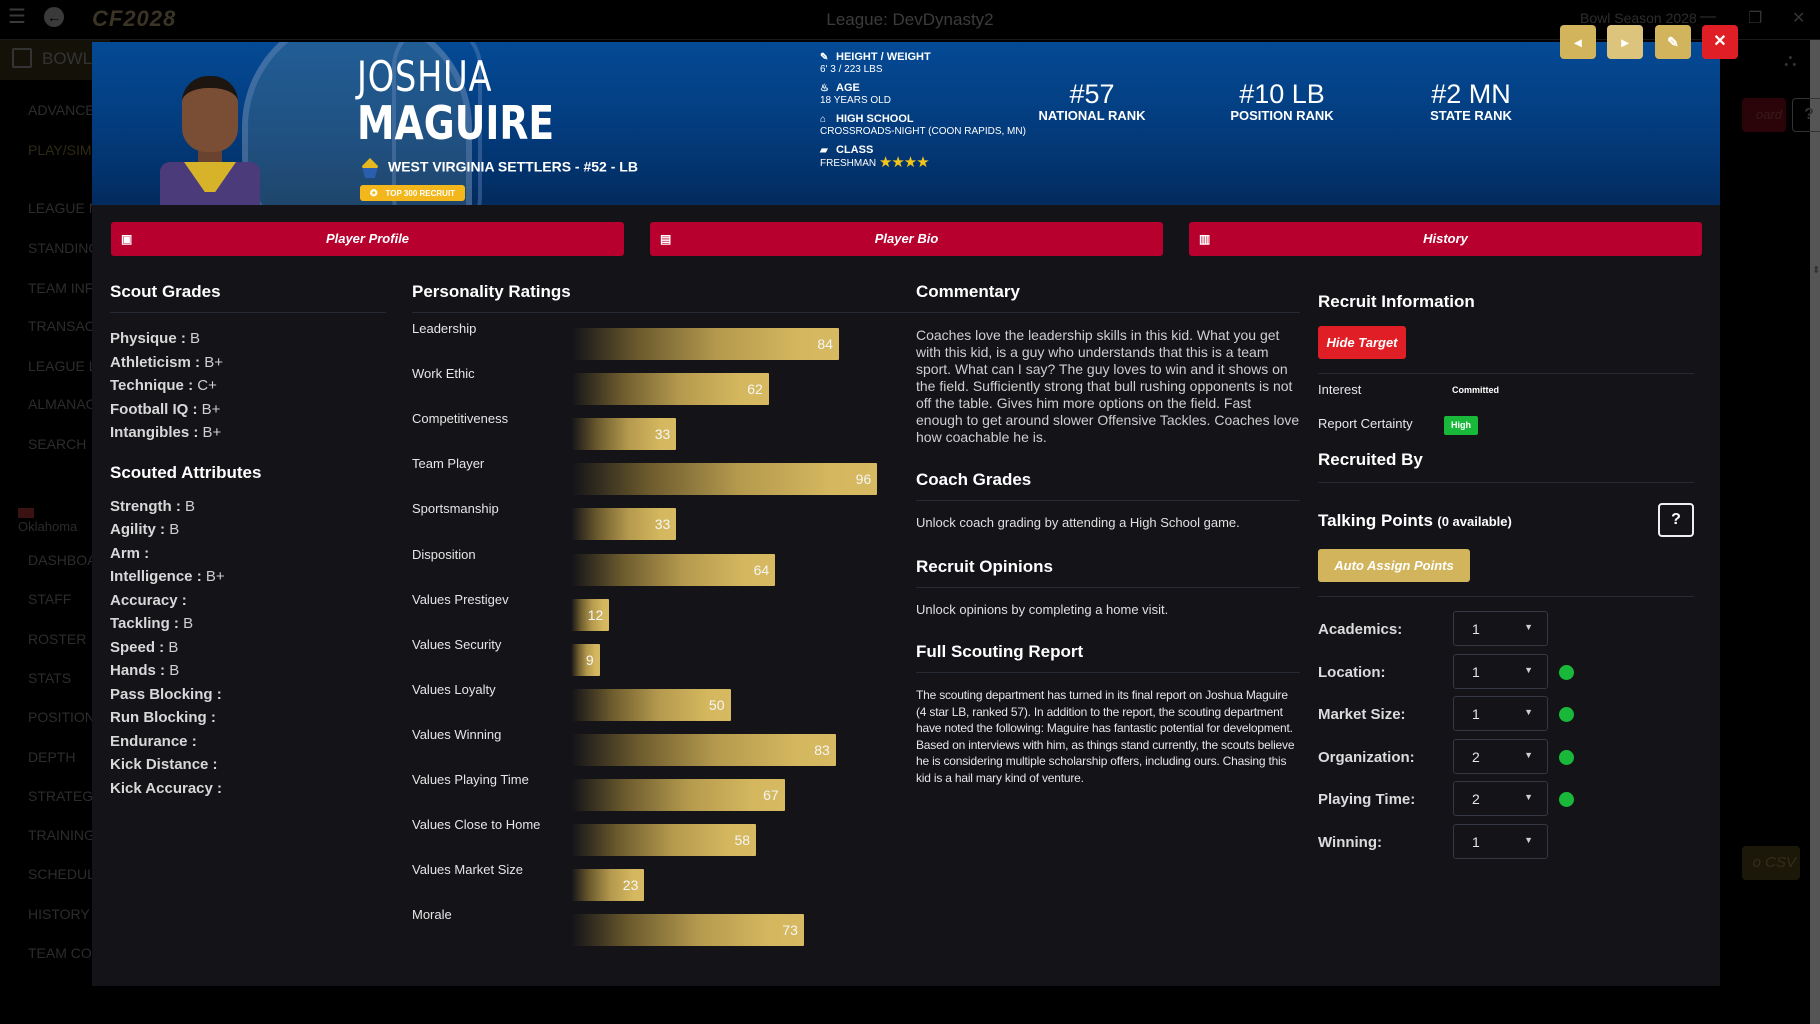  I want to click on personality-label: Work Ethic, so click(443, 374).